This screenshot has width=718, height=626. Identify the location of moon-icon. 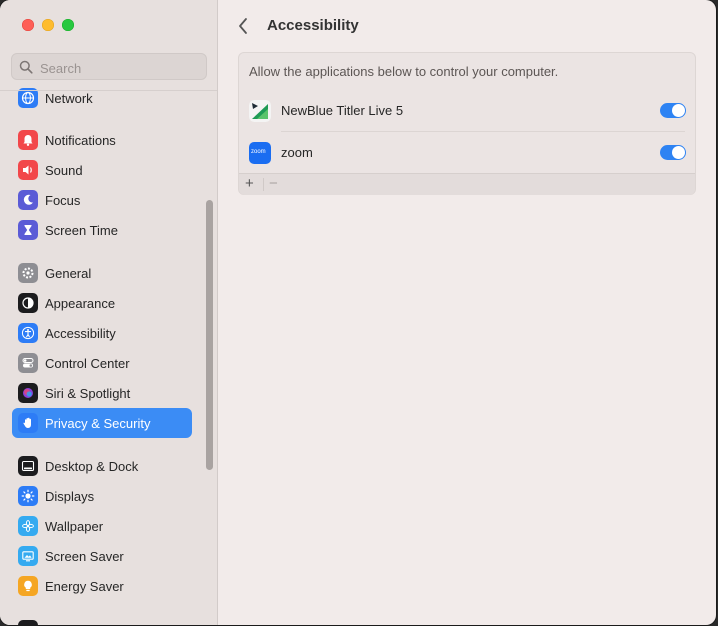
(28, 200).